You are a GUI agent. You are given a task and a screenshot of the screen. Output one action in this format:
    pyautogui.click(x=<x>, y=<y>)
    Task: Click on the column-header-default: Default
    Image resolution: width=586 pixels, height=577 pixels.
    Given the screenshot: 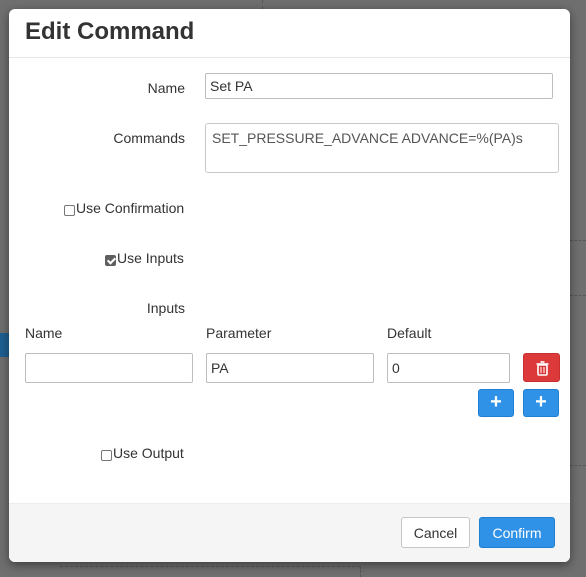 What is the action you would take?
    pyautogui.click(x=409, y=333)
    